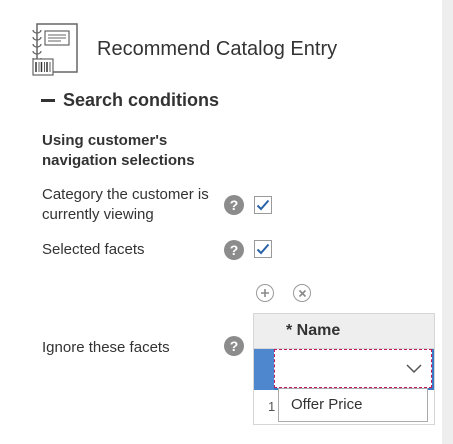 The image size is (453, 444). What do you see at coordinates (118, 150) in the screenshot?
I see `subsection-title: Using customer's navigation selections` at bounding box center [118, 150].